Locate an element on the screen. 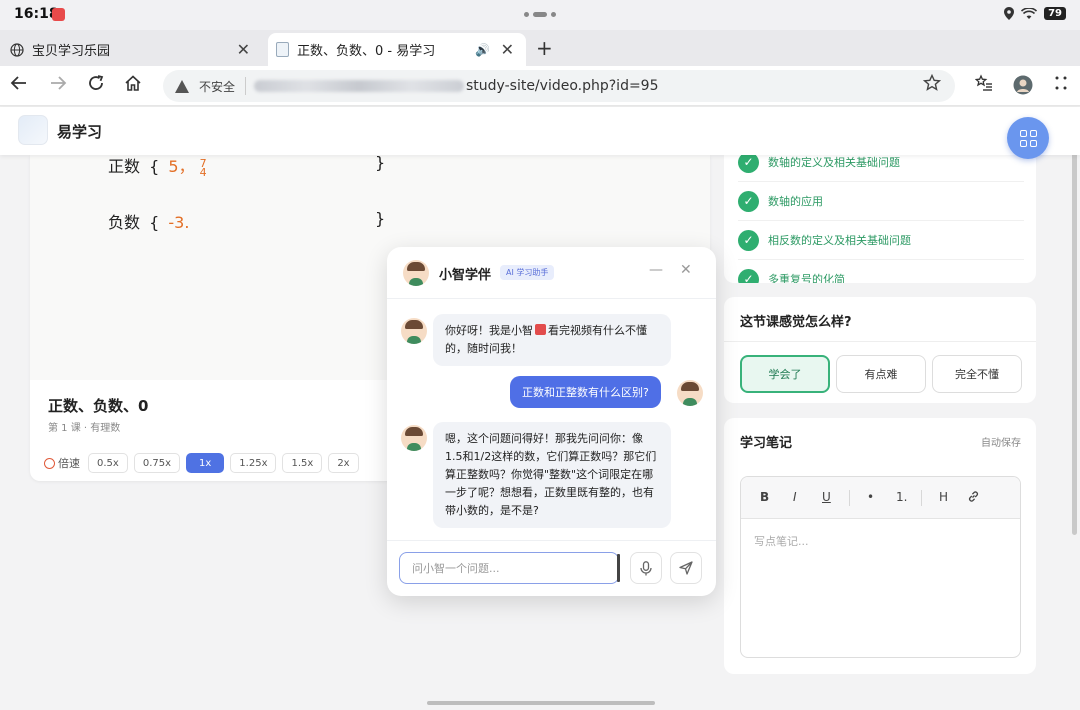 The height and width of the screenshot is (710, 1080). message-bubble: 你好呀！我是小智 看完视频有什么不懂的，随时问我！ is located at coordinates (552, 340).